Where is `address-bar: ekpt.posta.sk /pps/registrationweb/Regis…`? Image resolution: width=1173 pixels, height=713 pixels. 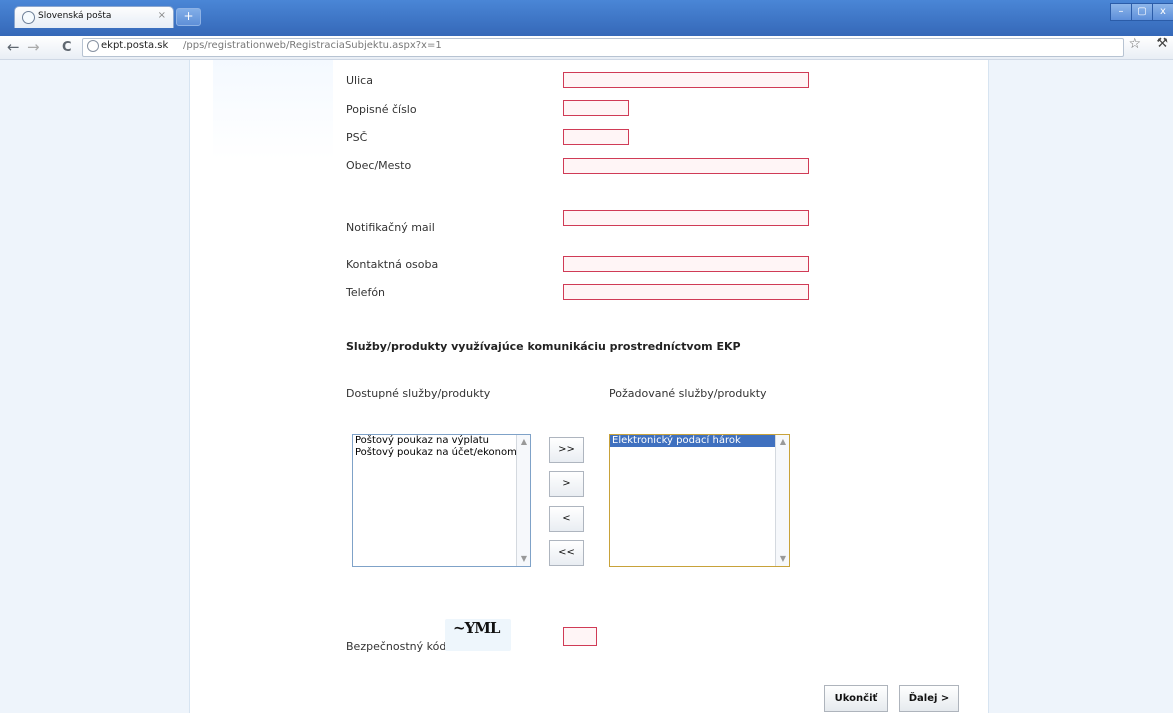 address-bar: ekpt.posta.sk /pps/registrationweb/Regis… is located at coordinates (603, 47).